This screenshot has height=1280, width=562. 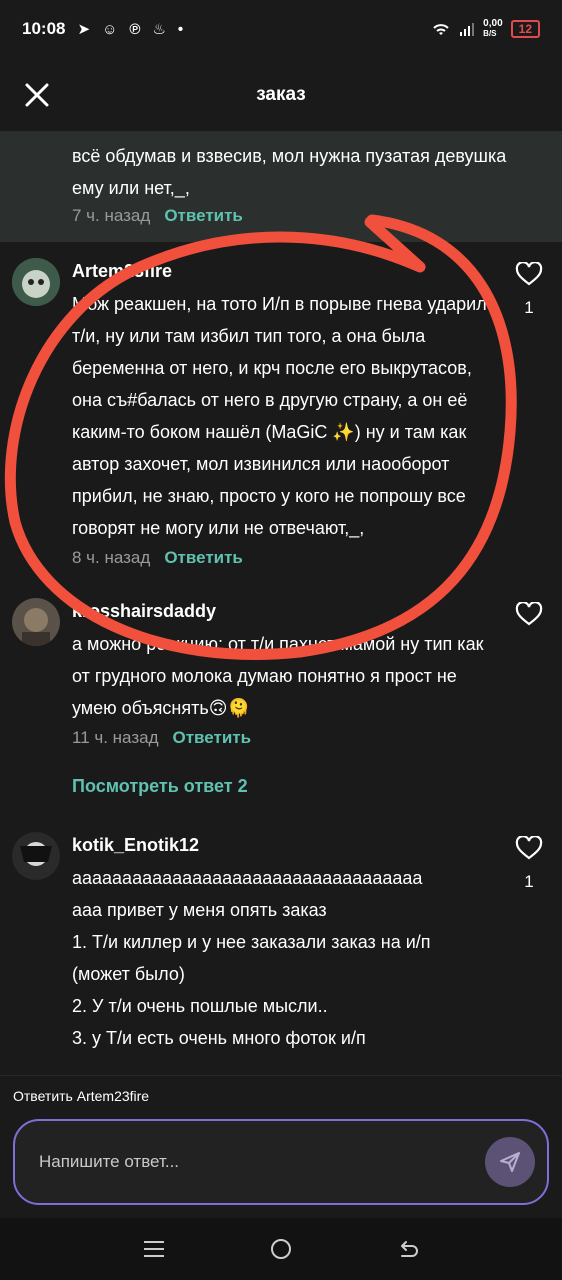 What do you see at coordinates (282, 845) in the screenshot?
I see `comment-username: kotik_Enotik12` at bounding box center [282, 845].